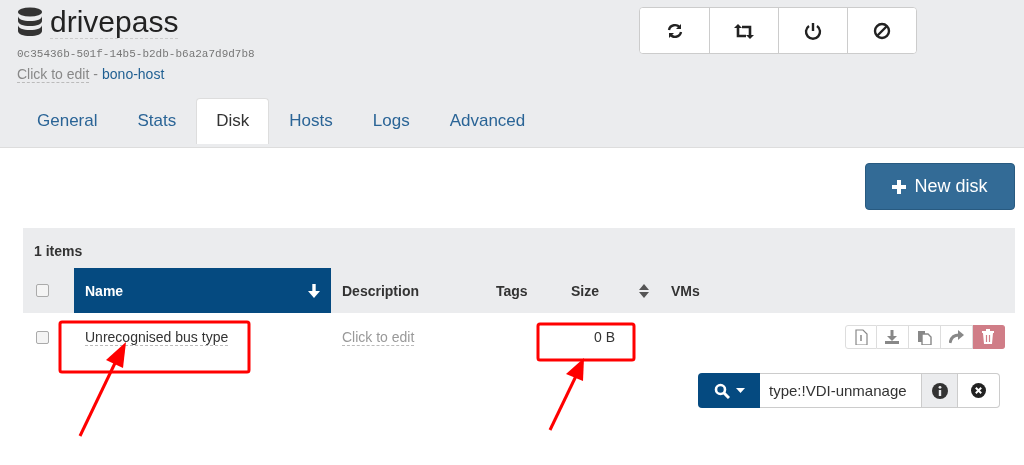 Image resolution: width=1024 pixels, height=465 pixels. I want to click on ban-icon, so click(882, 30).